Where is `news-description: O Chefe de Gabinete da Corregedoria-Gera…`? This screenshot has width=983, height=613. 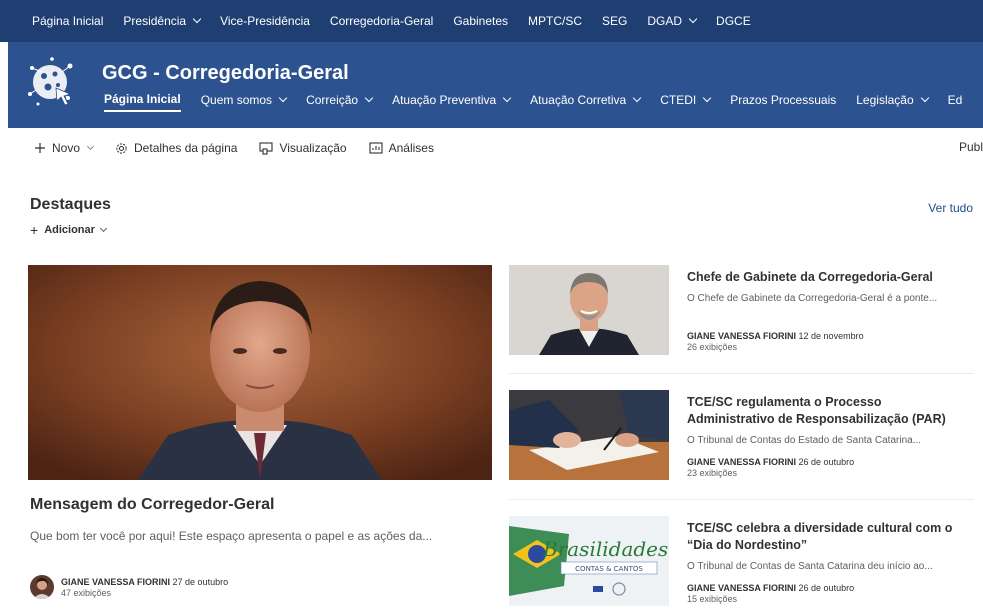
news-description: O Chefe de Gabinete da Corregedoria-Gera… is located at coordinates (812, 298).